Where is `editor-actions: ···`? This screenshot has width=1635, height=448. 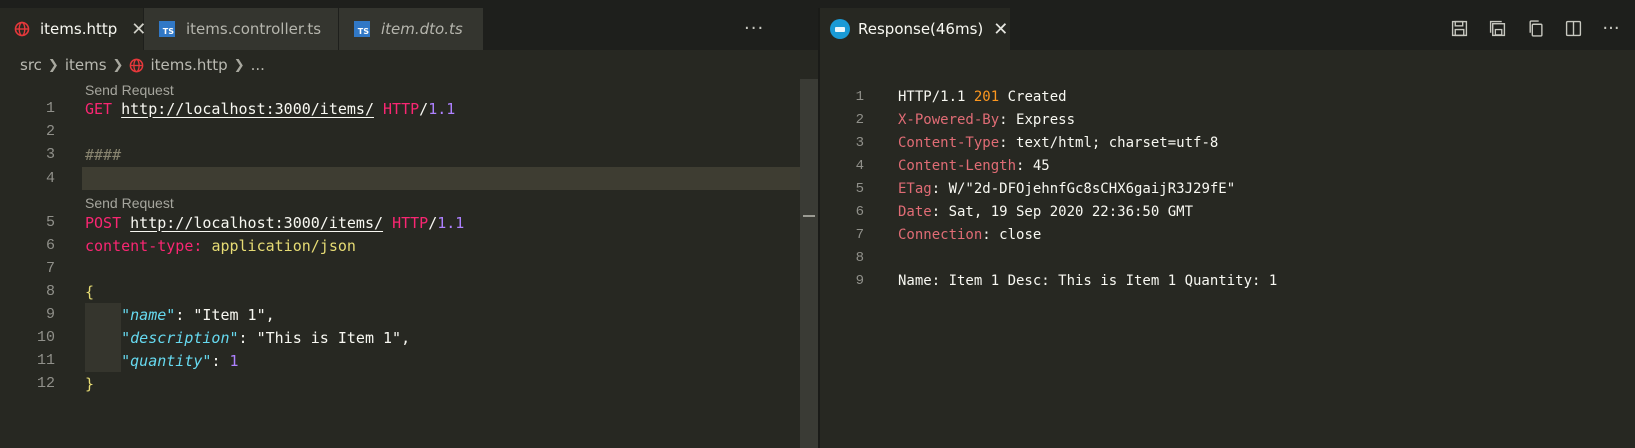
editor-actions: ··· is located at coordinates (1535, 28).